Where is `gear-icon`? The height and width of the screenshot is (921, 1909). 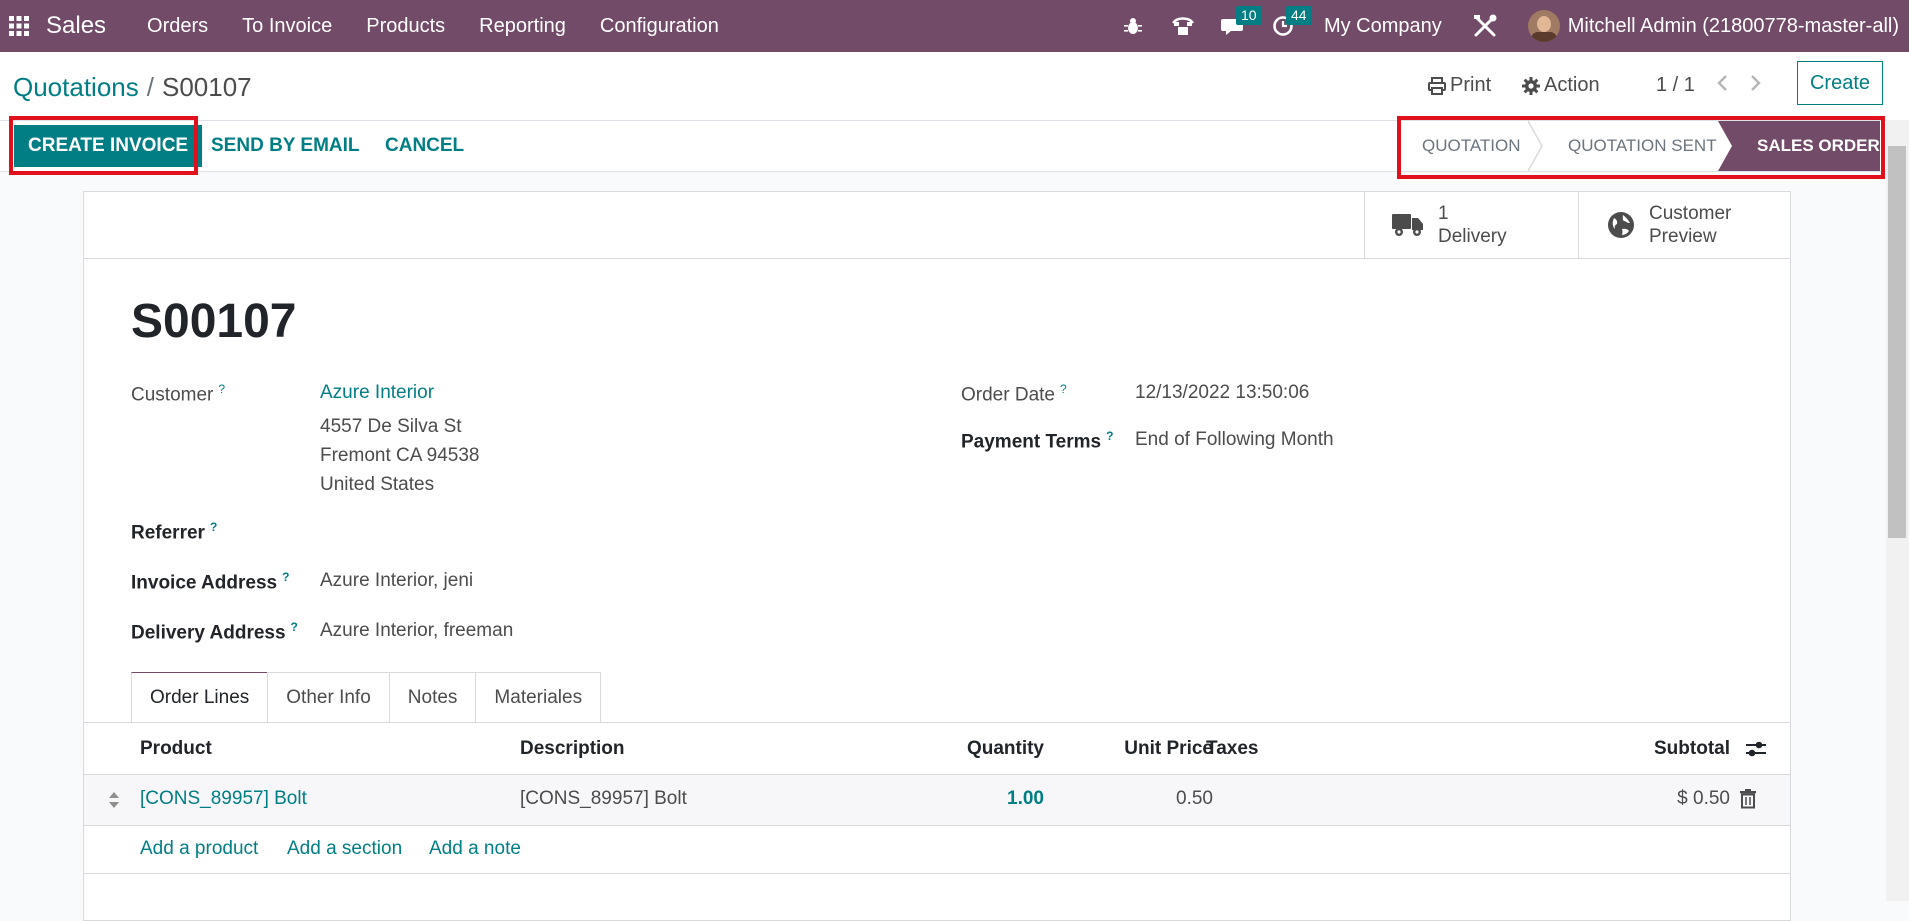
gear-icon is located at coordinates (1531, 85).